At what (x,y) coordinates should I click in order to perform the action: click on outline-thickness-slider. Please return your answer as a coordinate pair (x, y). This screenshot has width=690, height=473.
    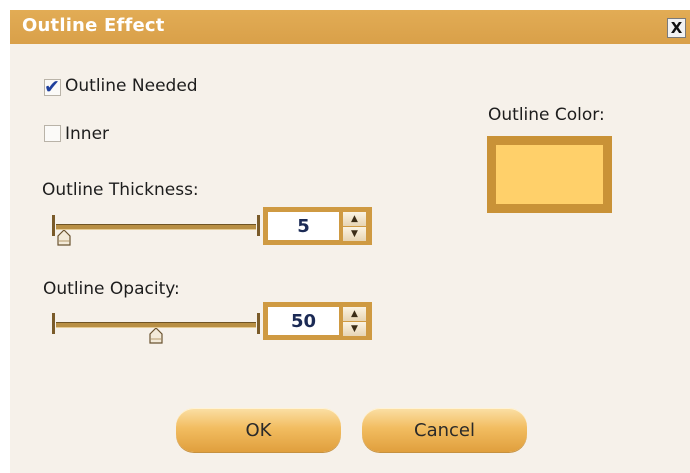
    Looking at the image, I should click on (156, 229).